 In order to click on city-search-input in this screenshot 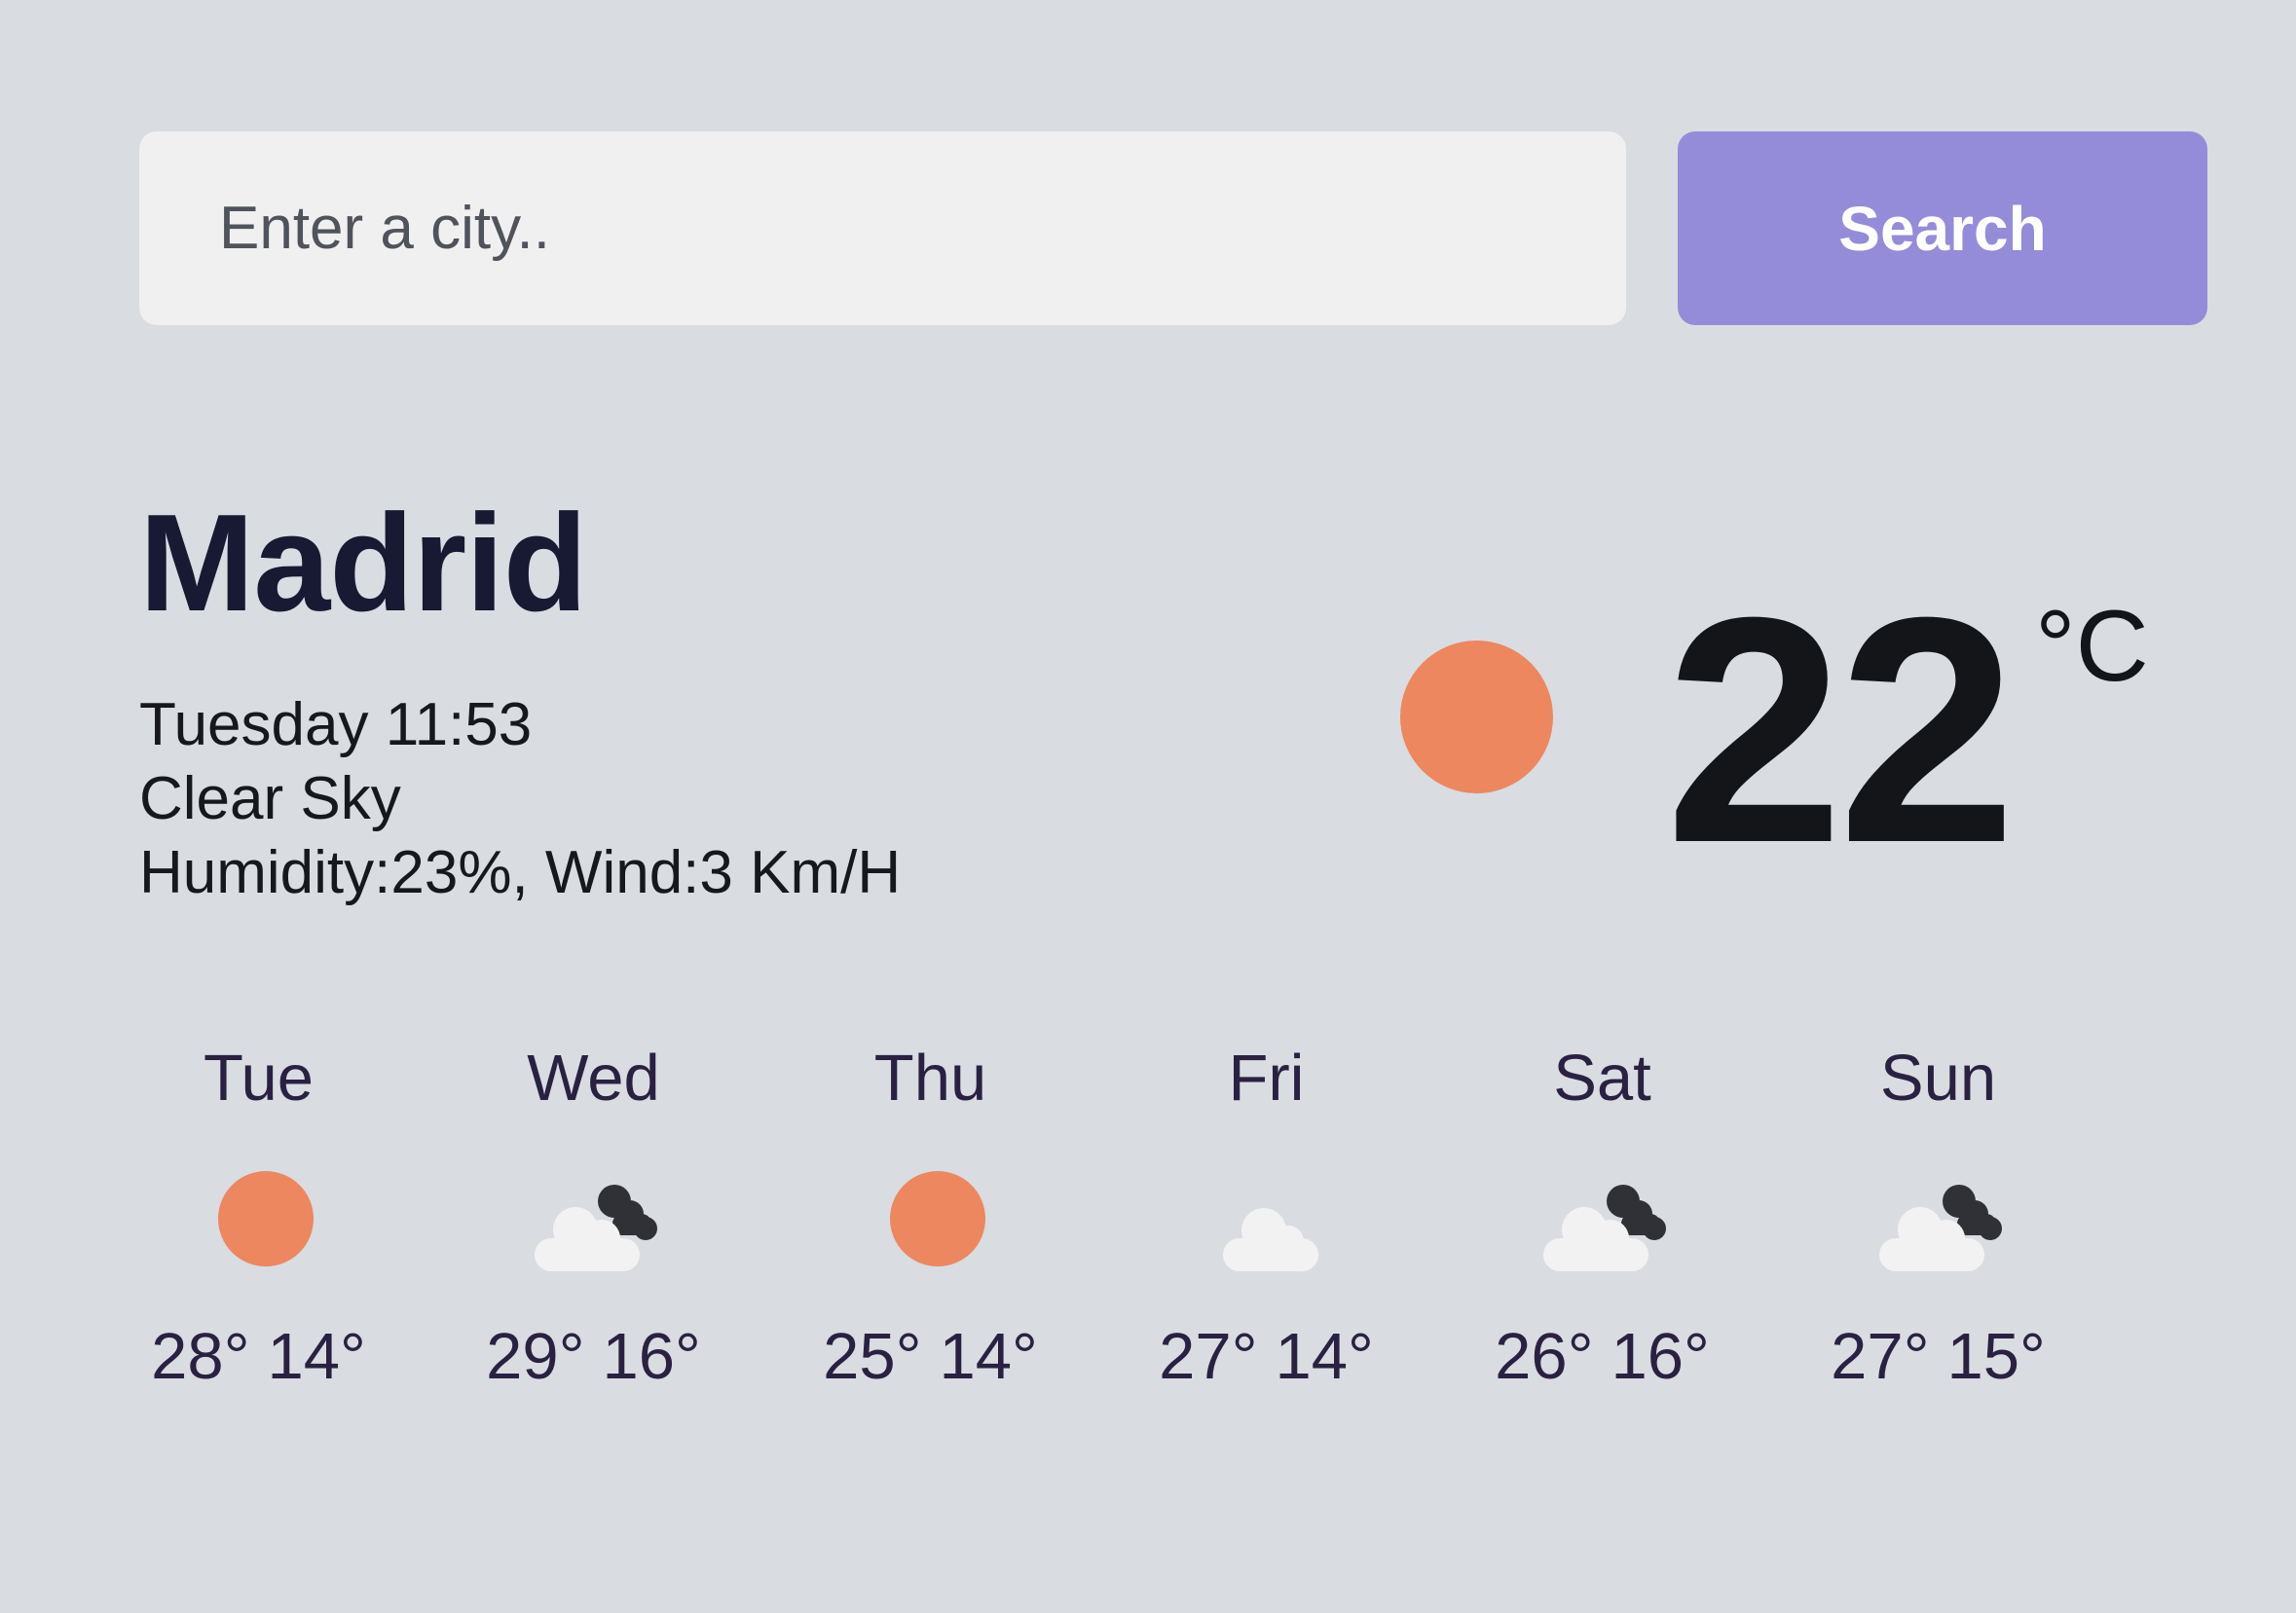, I will do `click(883, 228)`.